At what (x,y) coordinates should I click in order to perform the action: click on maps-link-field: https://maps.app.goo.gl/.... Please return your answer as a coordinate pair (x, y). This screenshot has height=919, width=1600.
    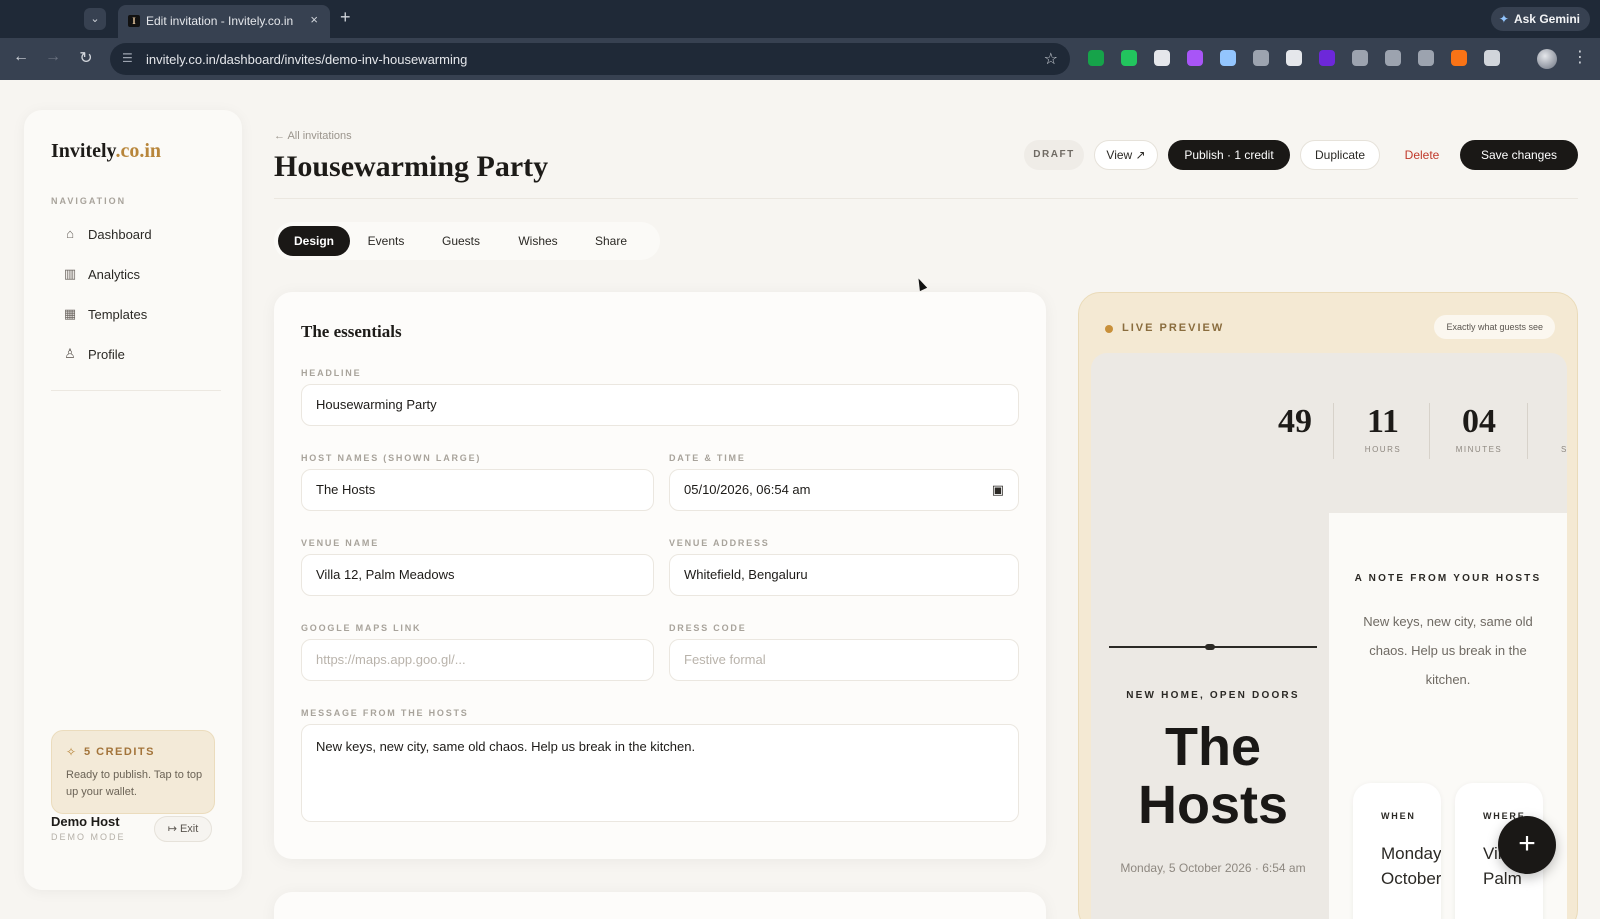
    Looking at the image, I should click on (477, 660).